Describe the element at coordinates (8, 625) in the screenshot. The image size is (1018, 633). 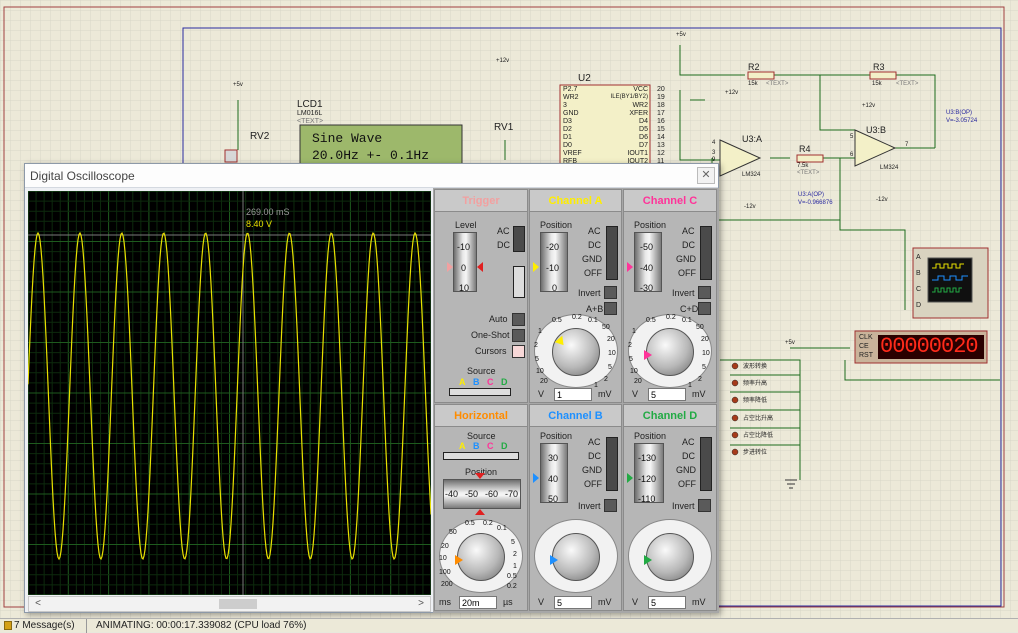
I see `message-icon` at that location.